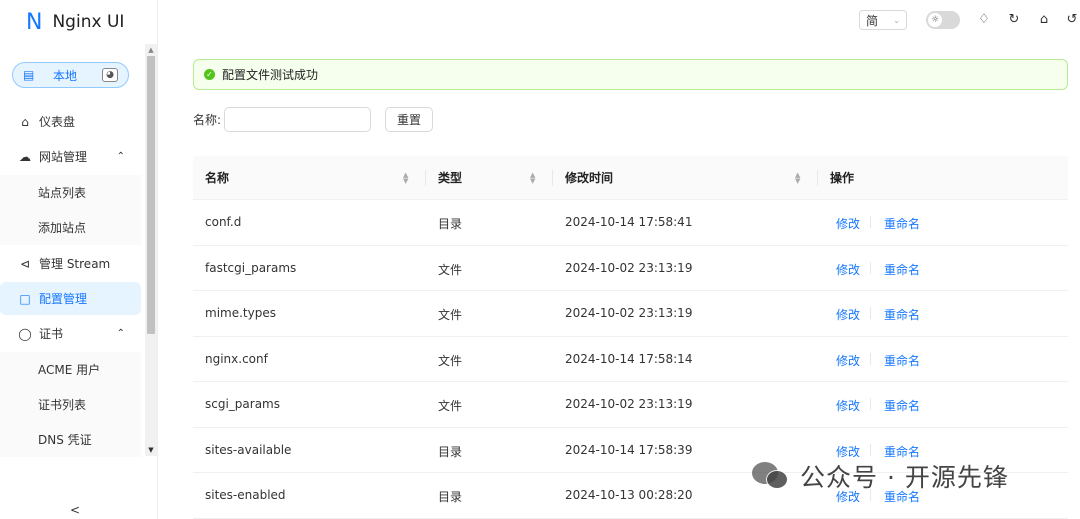 This screenshot has width=1080, height=519. I want to click on table-row: conf.d 目录 2024-10-14 17:58:41 修改 重命名, so click(630, 223).